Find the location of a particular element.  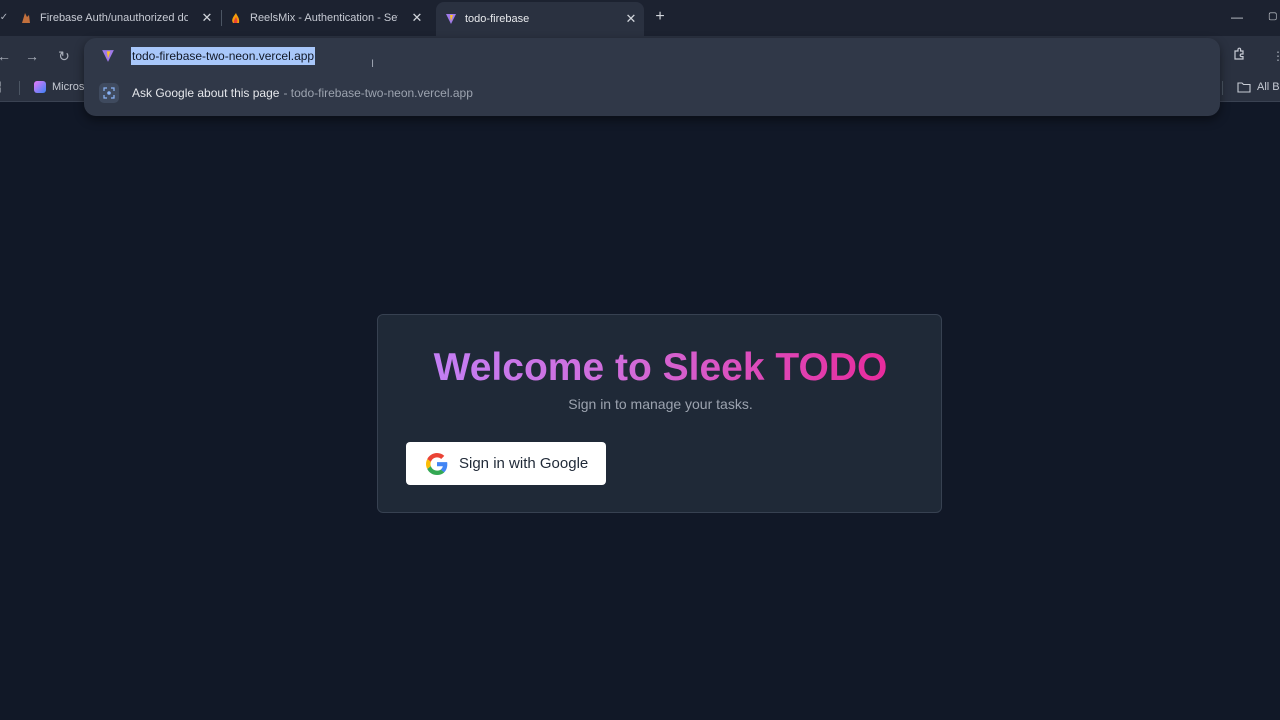

extensions-icon is located at coordinates (1239, 56).